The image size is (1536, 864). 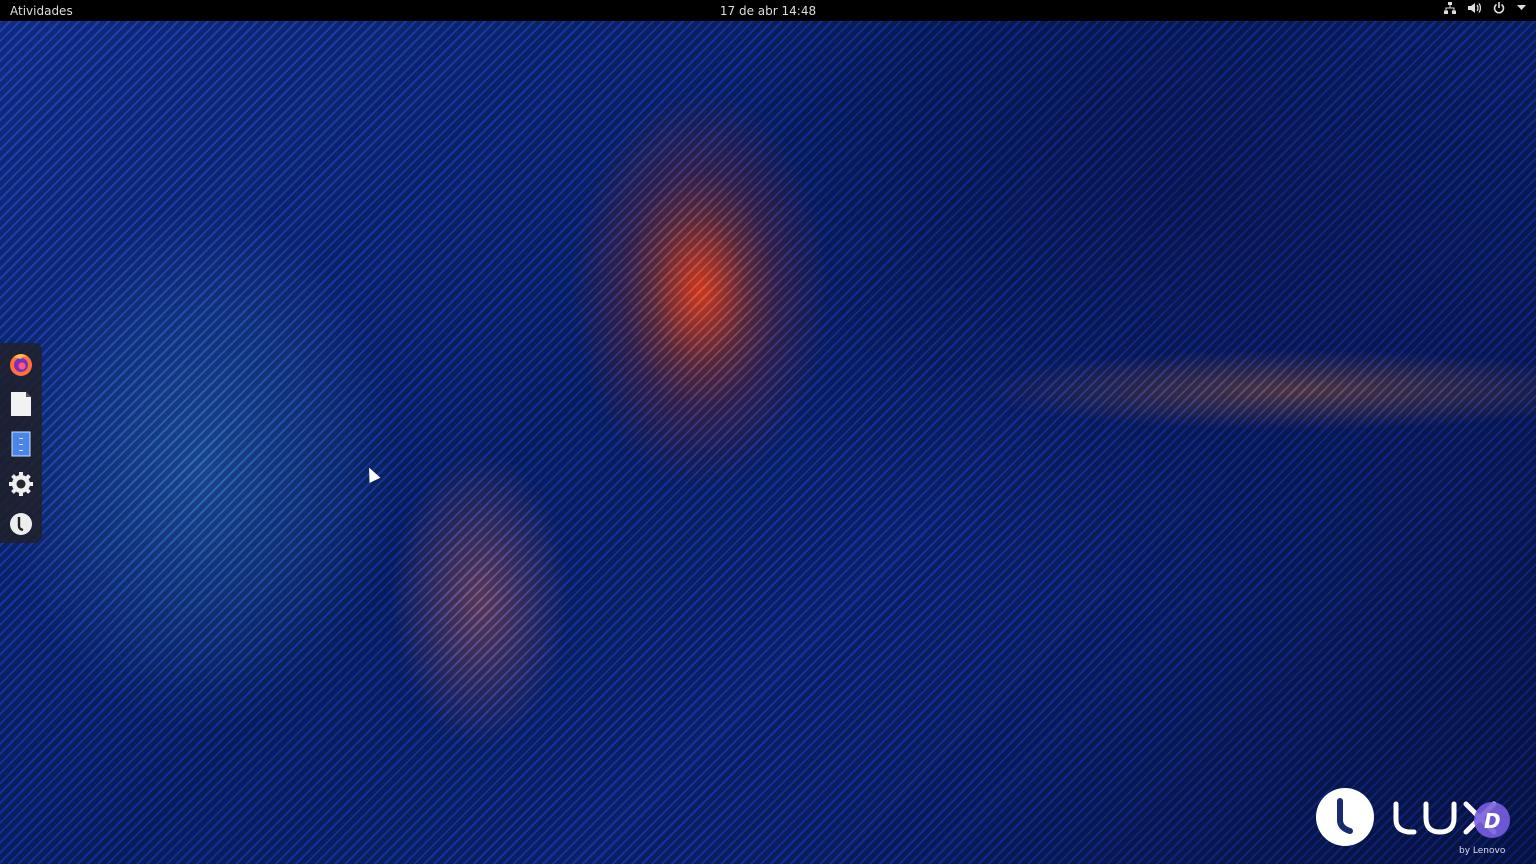 I want to click on svg-text: D, so click(x=1492, y=821).